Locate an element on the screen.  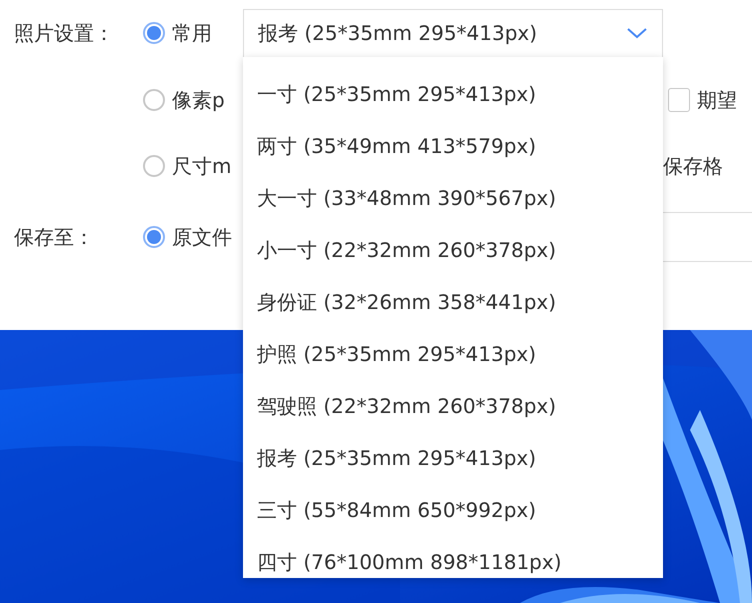
dropdown-option: 小一寸 (22*32mm 260*378px) is located at coordinates (453, 250).